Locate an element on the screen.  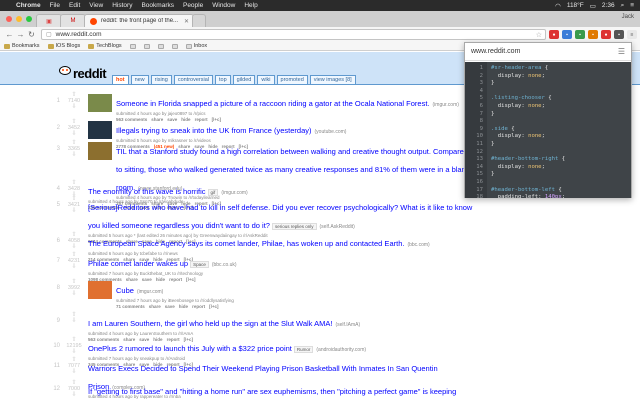
tab-top: top is located at coordinates (223, 79).